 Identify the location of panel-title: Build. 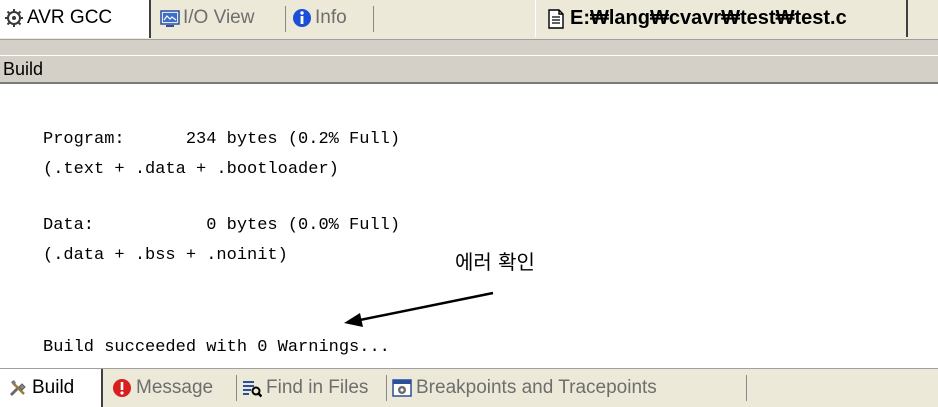
(469, 69).